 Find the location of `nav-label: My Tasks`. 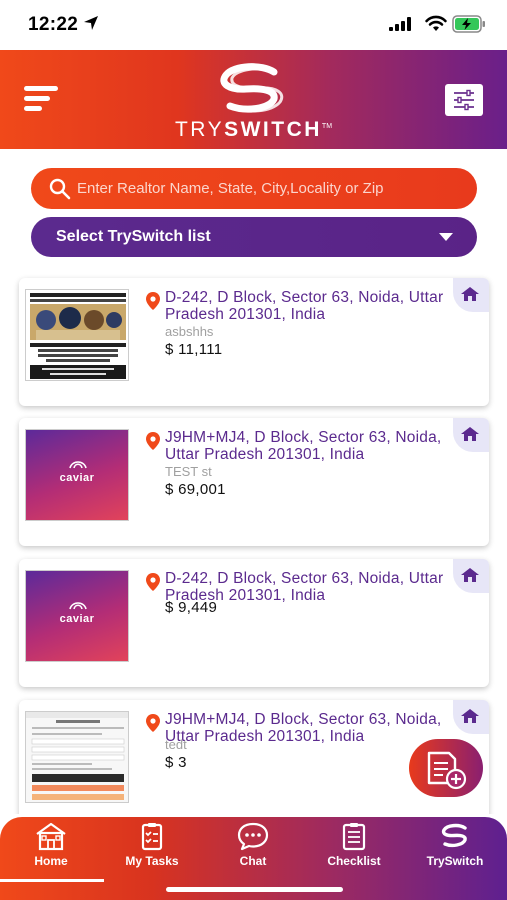

nav-label: My Tasks is located at coordinates (152, 861).